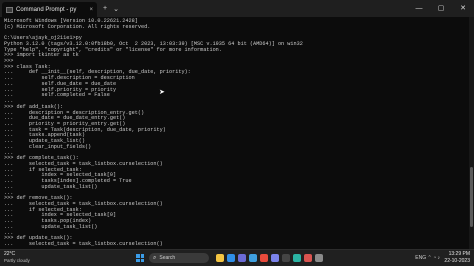  What do you see at coordinates (459, 254) in the screenshot?
I see `clock-time: 13:29 PM` at bounding box center [459, 254].